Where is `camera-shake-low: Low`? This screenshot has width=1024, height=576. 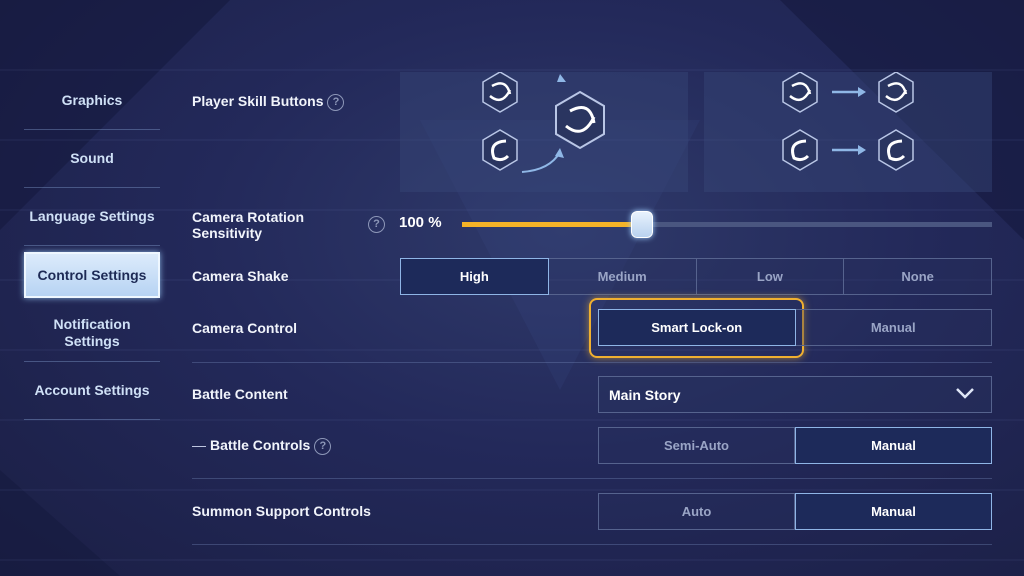 camera-shake-low: Low is located at coordinates (770, 276).